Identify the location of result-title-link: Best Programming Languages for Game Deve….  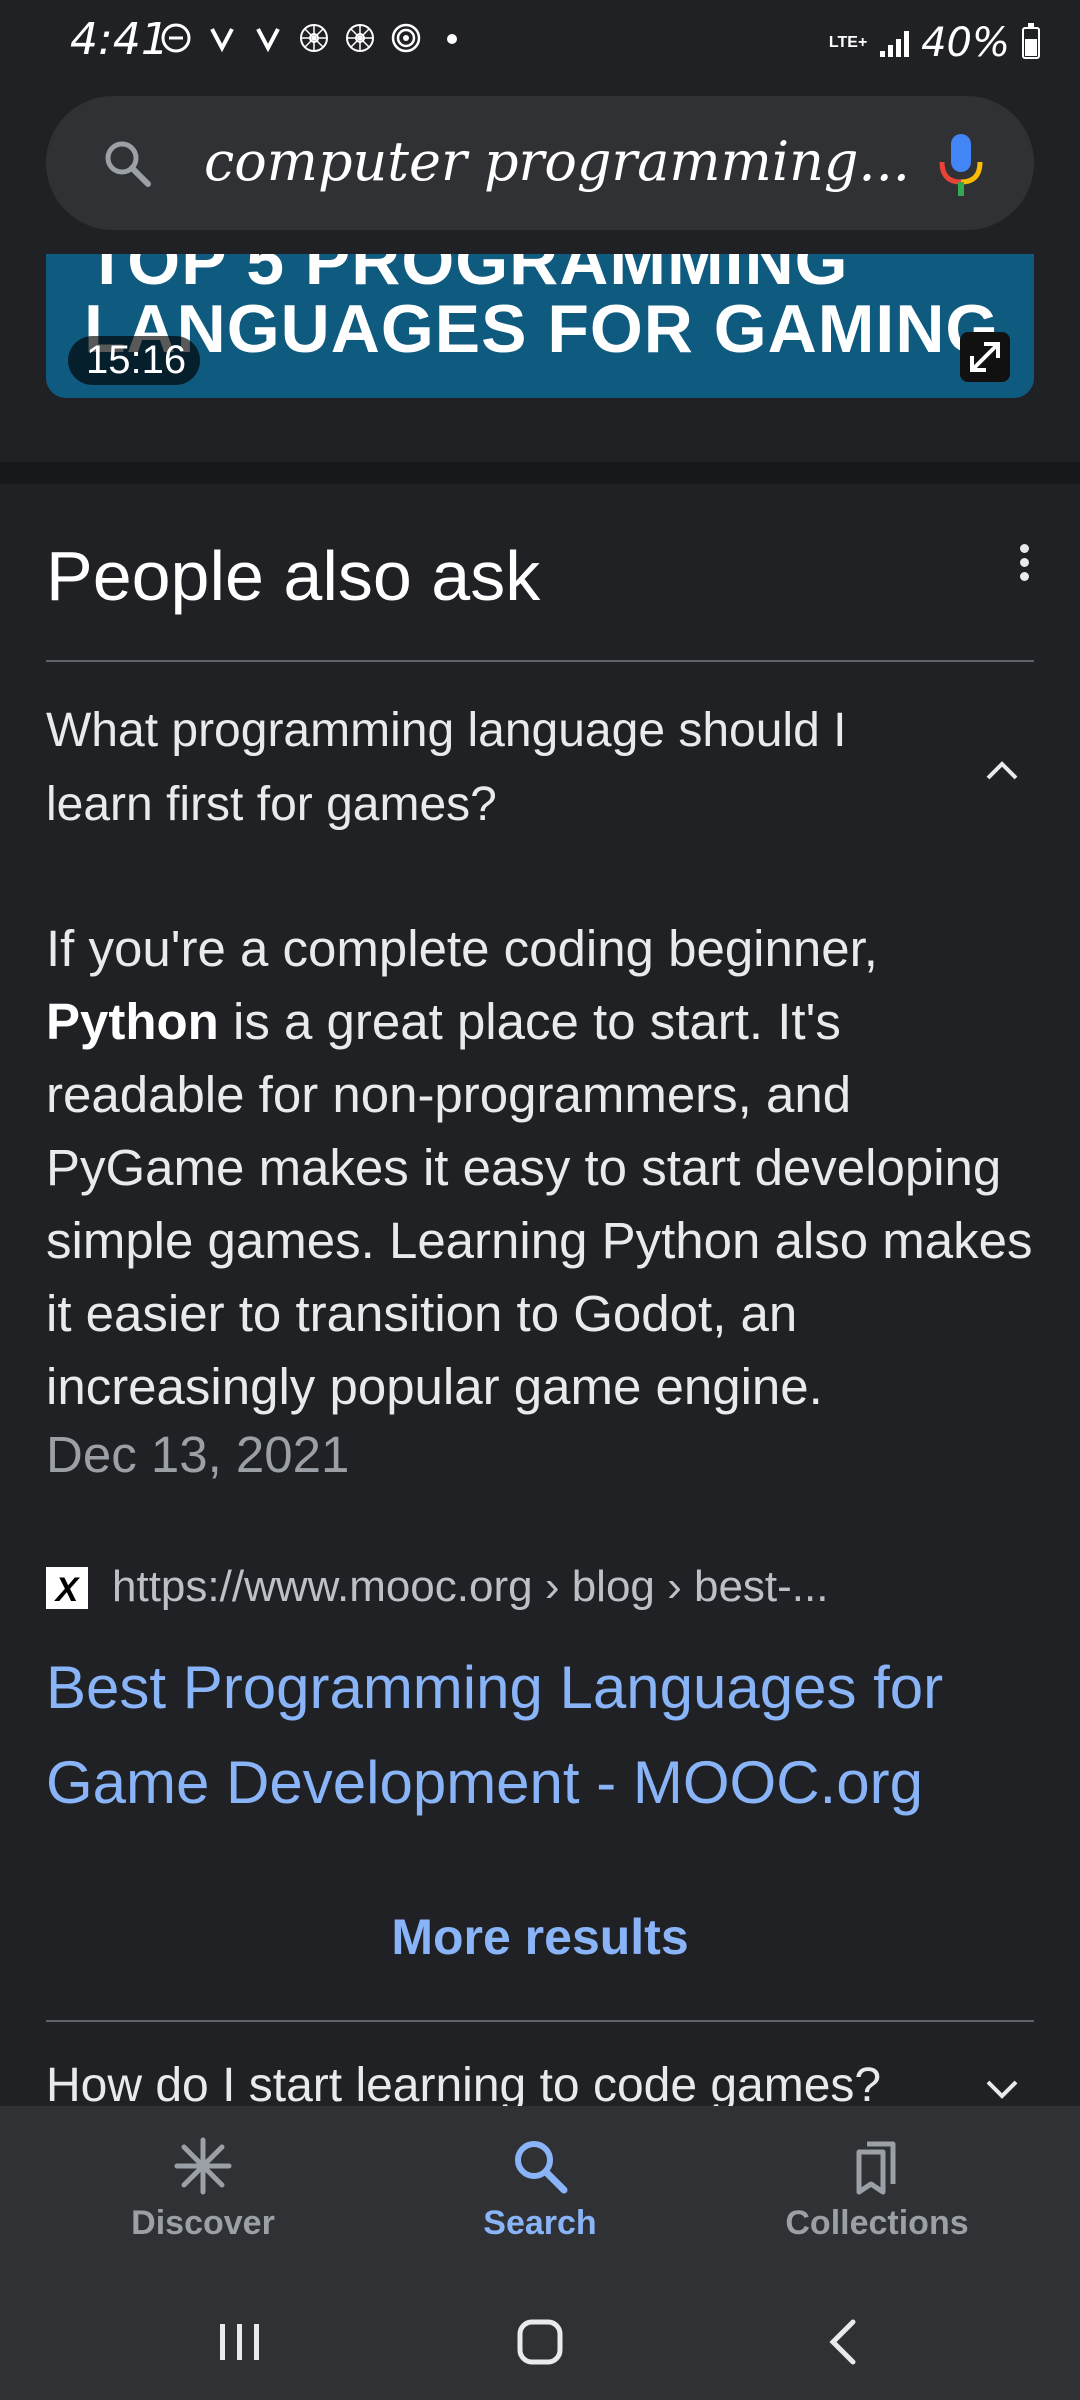
(541, 1735).